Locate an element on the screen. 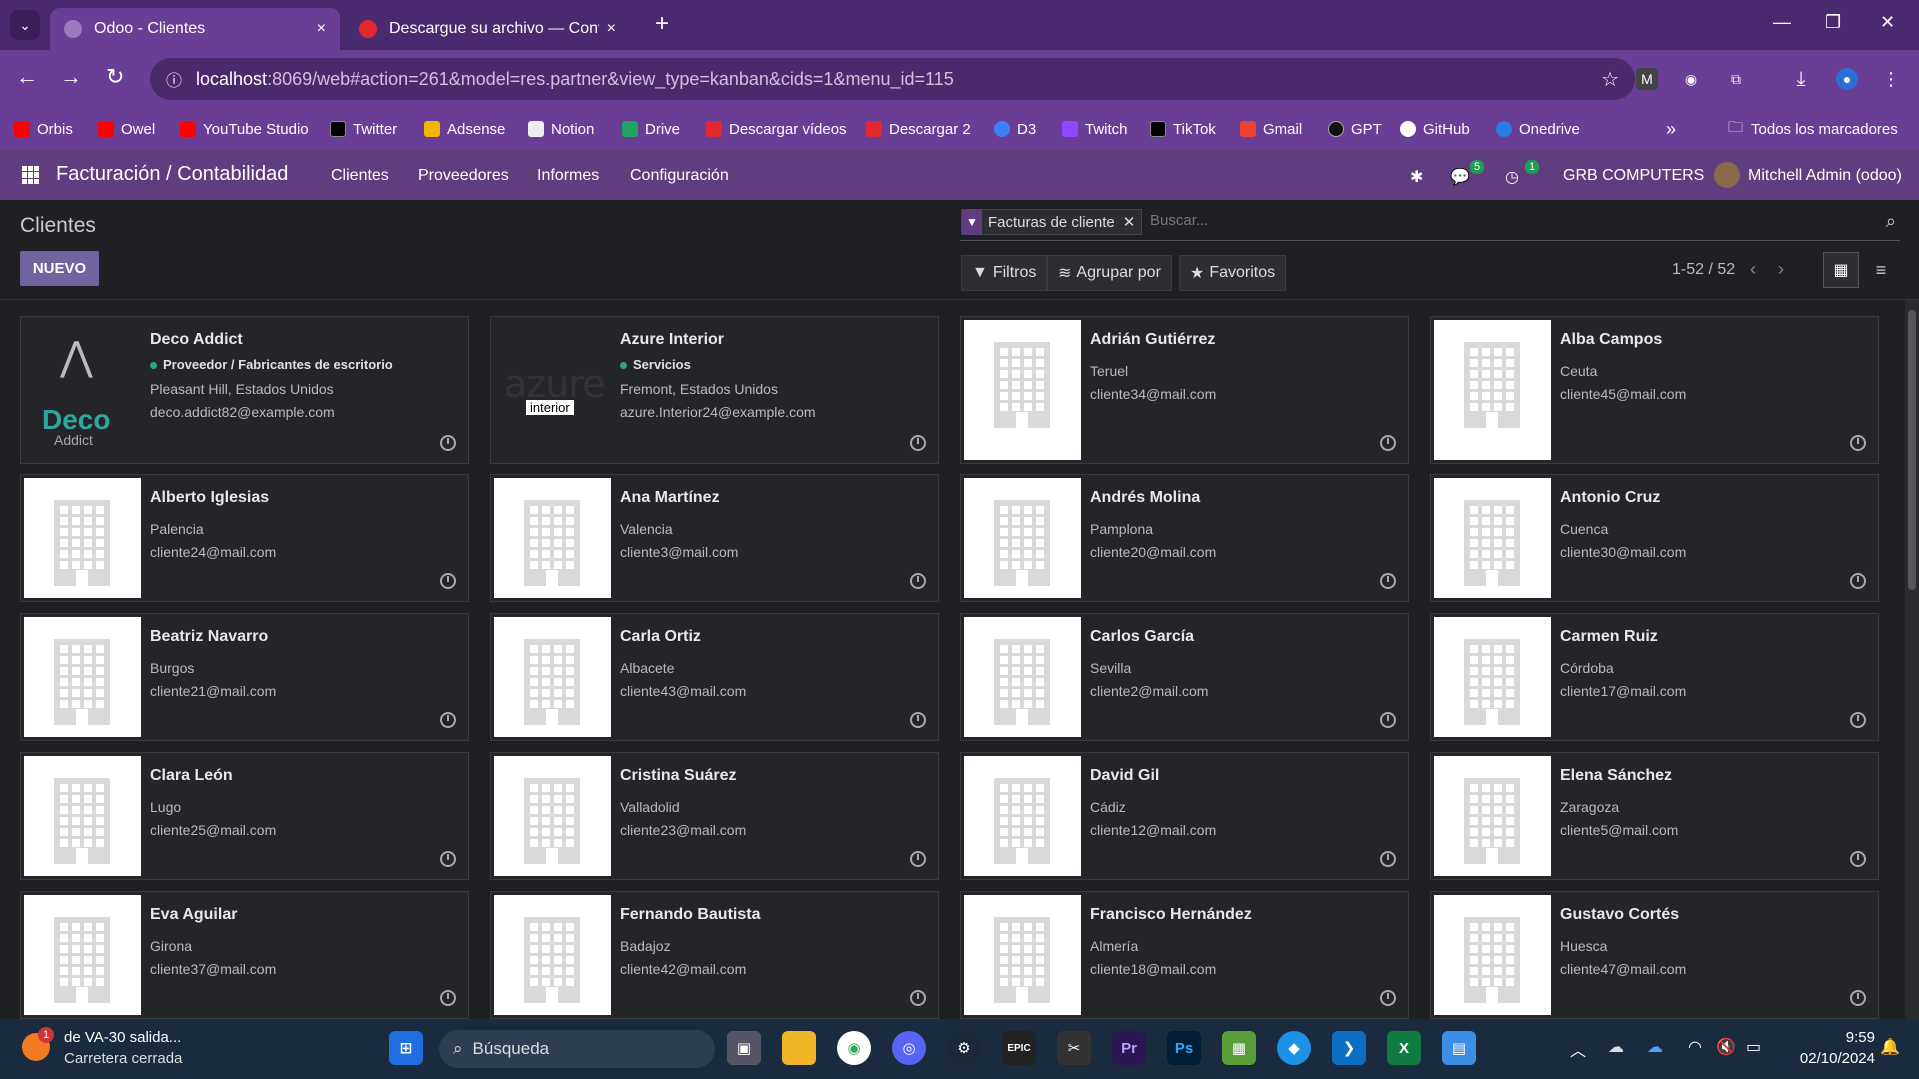  partner-card: David Gil Cádiz cliente12@mail.com is located at coordinates (1184, 816).